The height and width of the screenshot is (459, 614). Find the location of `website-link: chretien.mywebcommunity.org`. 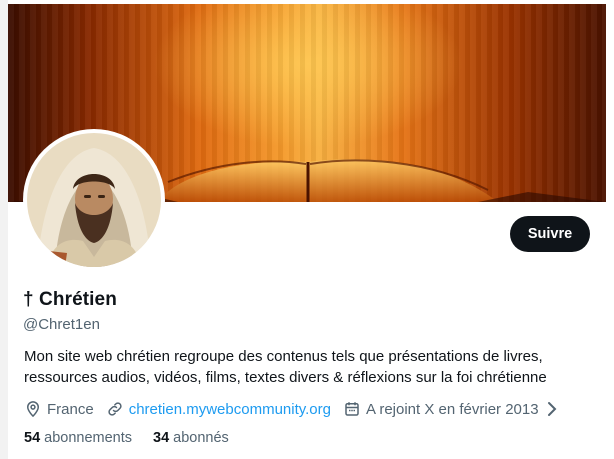

website-link: chretien.mywebcommunity.org is located at coordinates (230, 409).